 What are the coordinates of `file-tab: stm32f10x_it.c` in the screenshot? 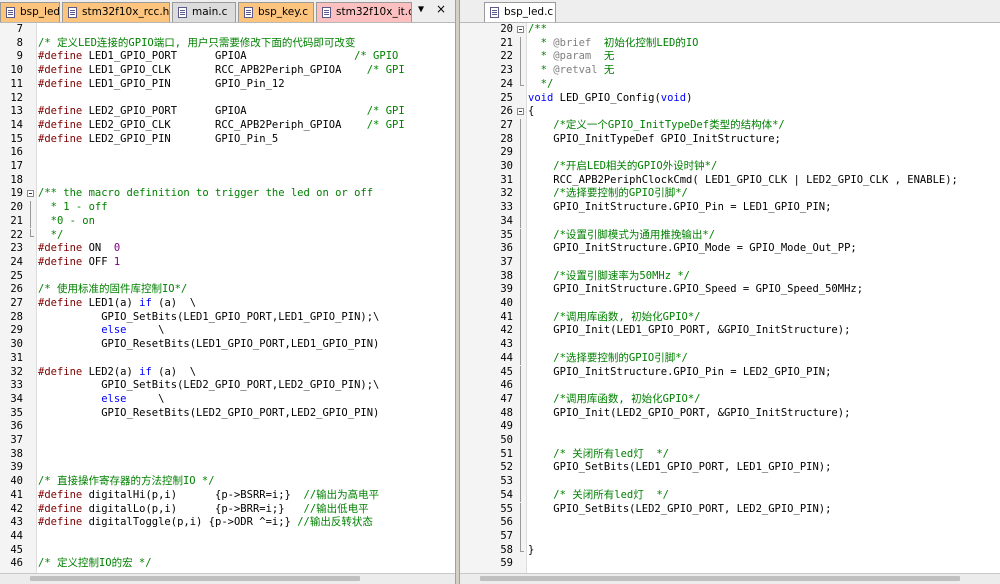 It's located at (364, 12).